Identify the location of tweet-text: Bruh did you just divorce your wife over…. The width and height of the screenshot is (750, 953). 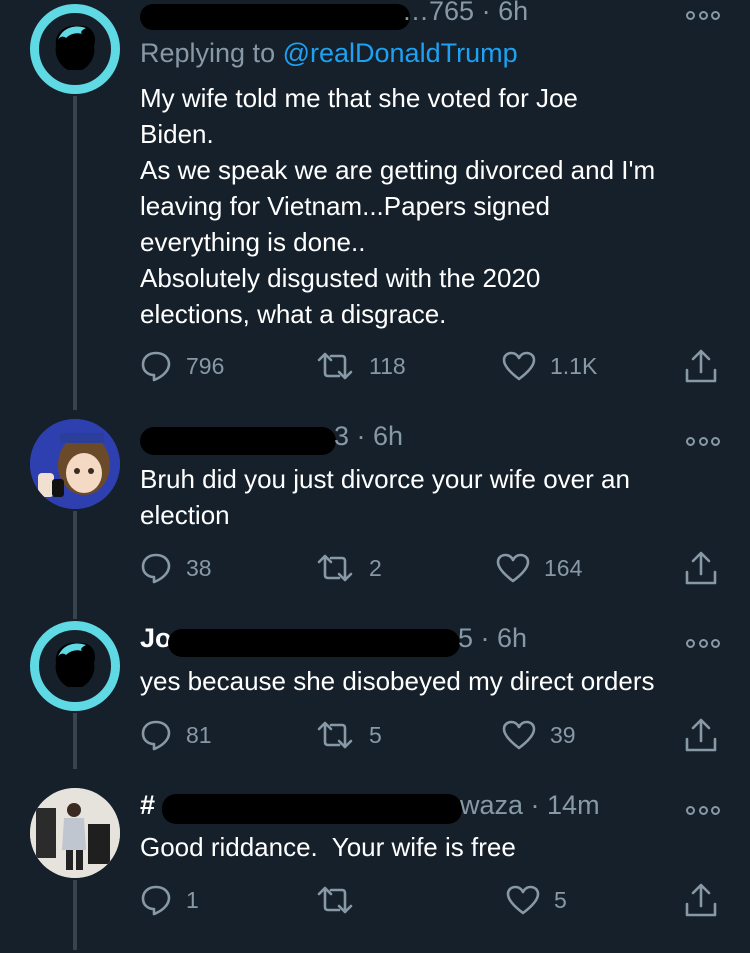
(385, 497).